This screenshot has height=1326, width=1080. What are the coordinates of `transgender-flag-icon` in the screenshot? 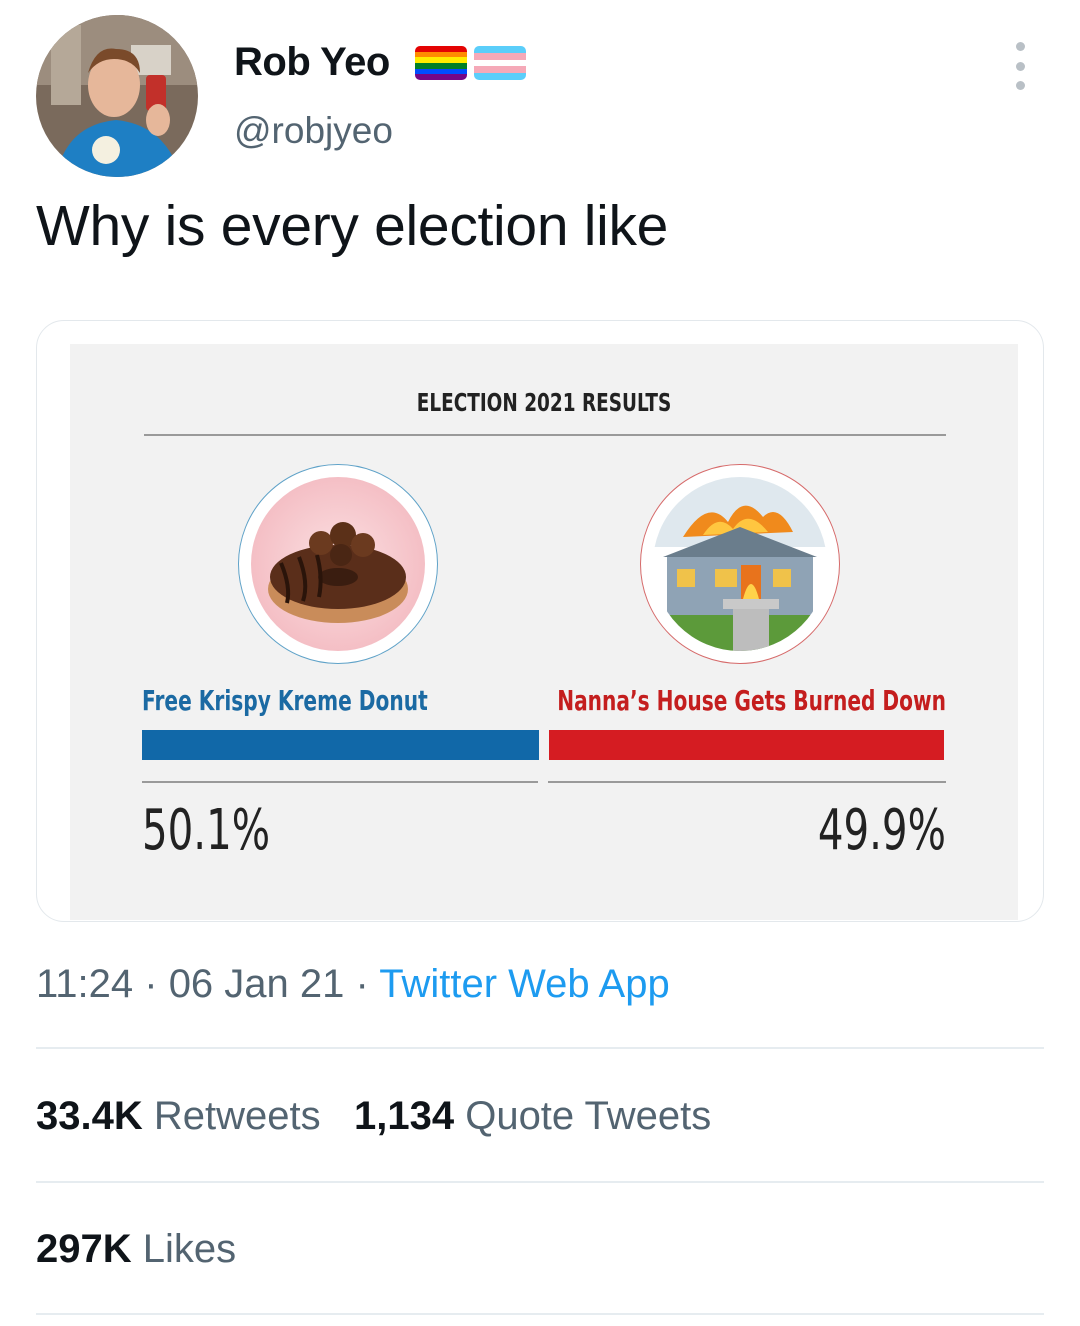 It's located at (500, 63).